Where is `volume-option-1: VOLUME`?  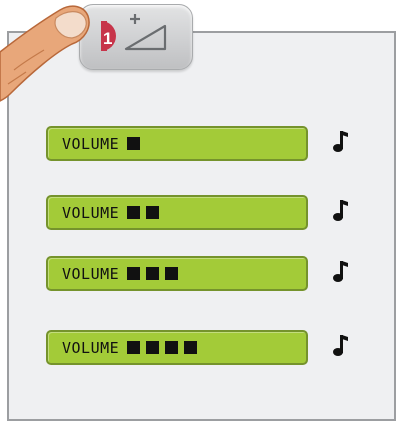 volume-option-1: VOLUME is located at coordinates (177, 143).